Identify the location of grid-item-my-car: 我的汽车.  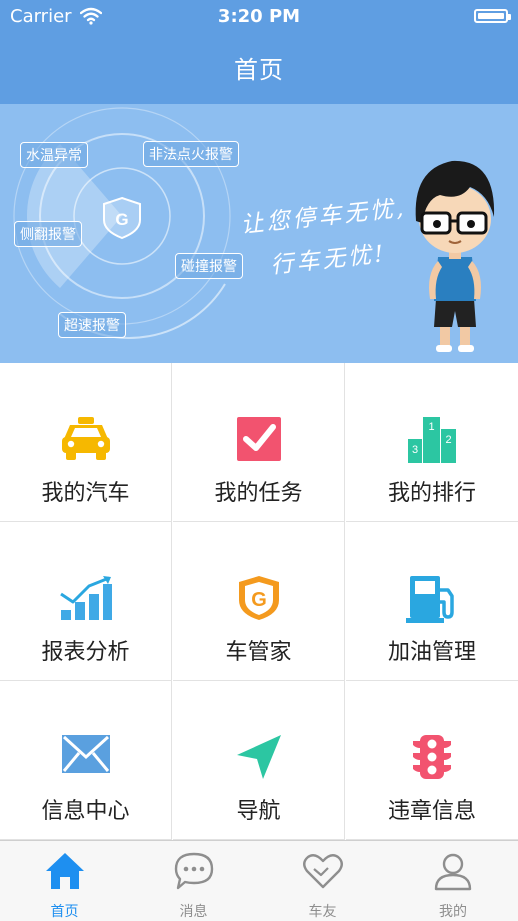
(86, 442).